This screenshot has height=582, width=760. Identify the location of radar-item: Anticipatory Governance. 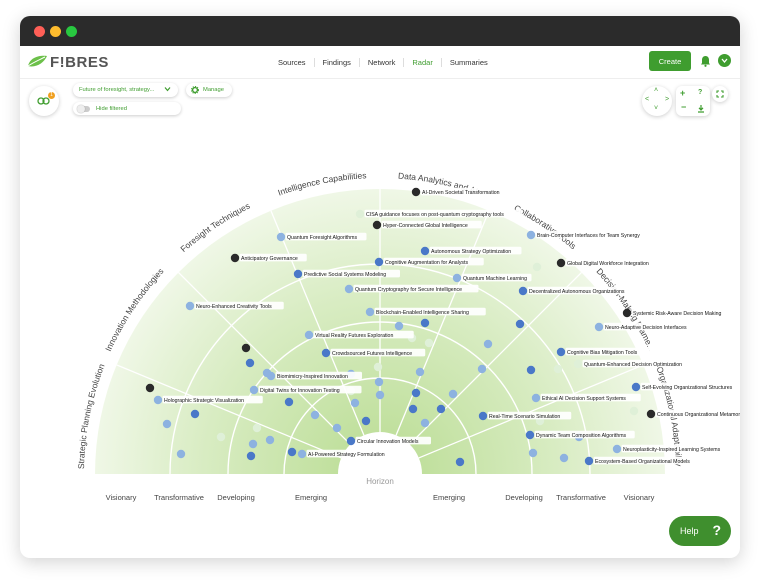
(268, 258).